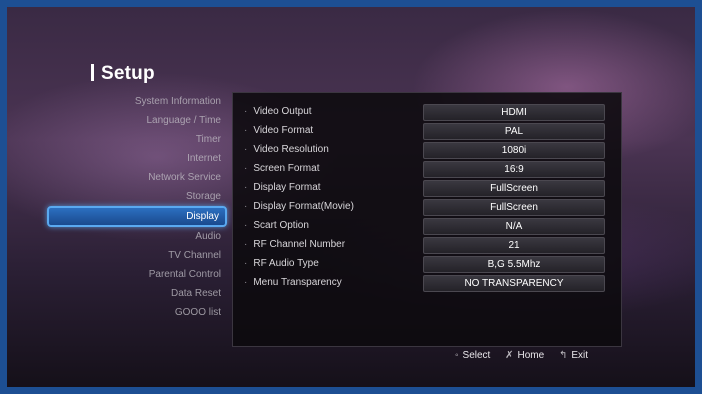  Describe the element at coordinates (286, 263) in the screenshot. I see `setting-label-text: RF Audio Type` at that location.